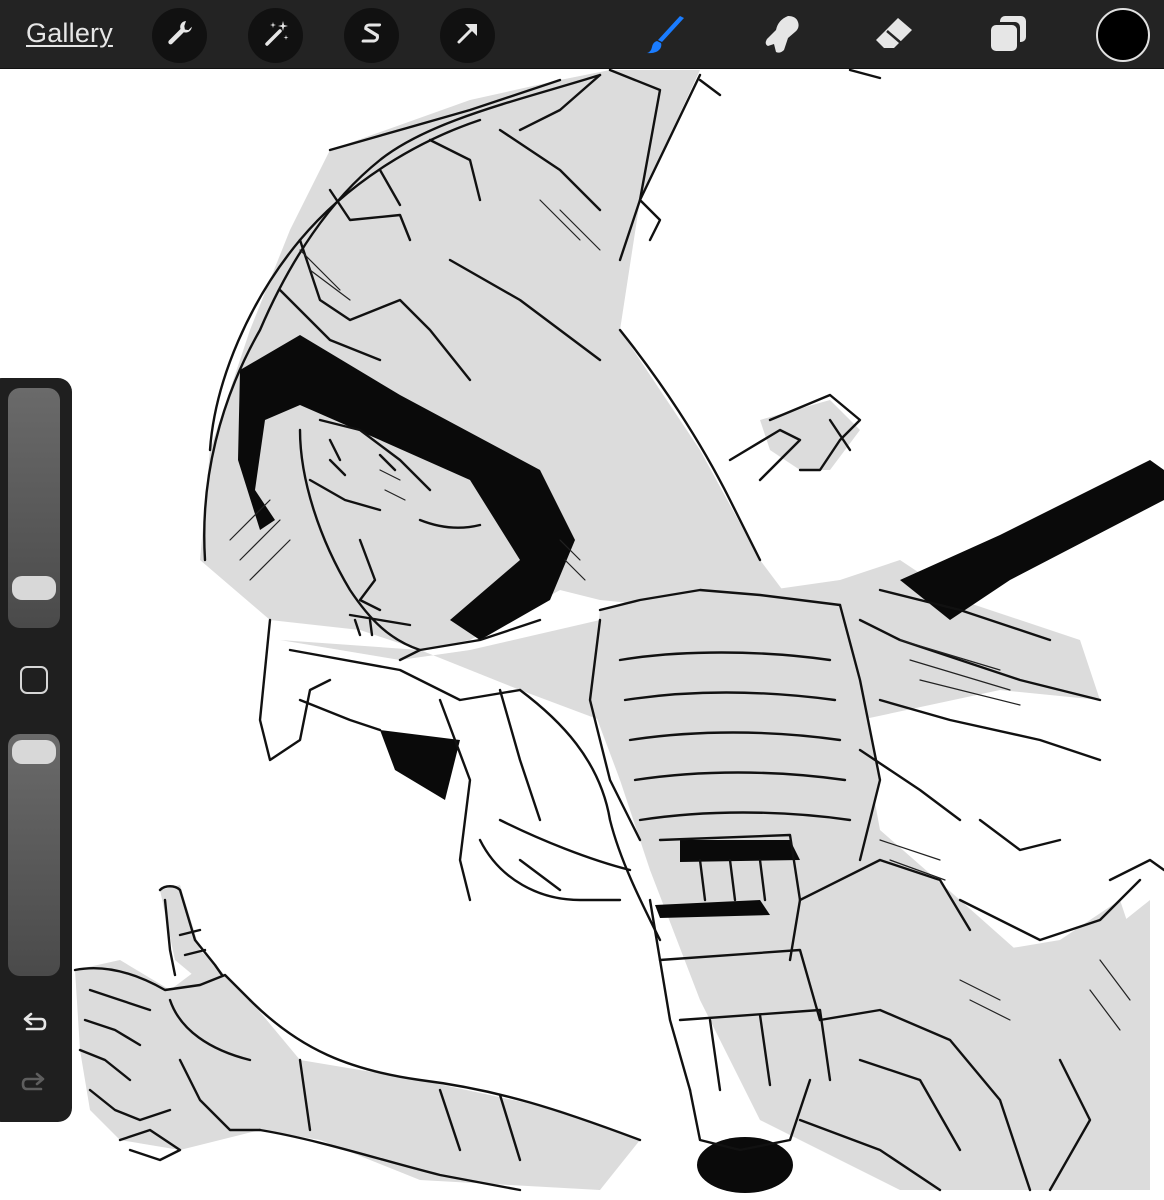 This screenshot has height=1200, width=1164. I want to click on undo-button, so click(34, 1026).